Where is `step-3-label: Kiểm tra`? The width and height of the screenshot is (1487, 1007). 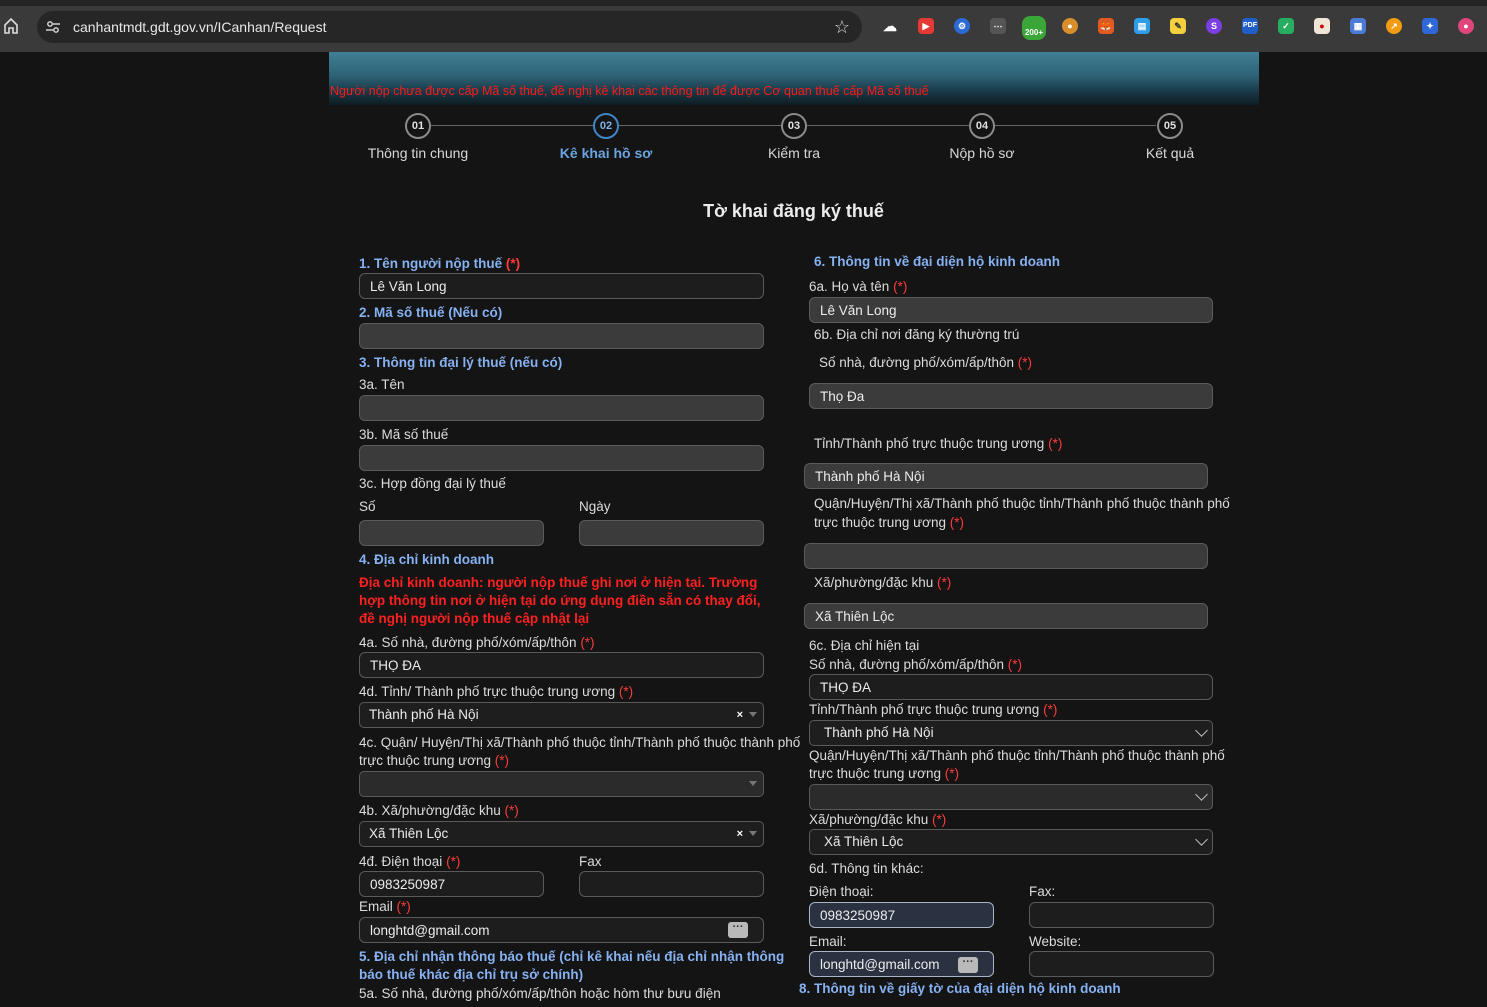
step-3-label: Kiểm tra is located at coordinates (794, 153).